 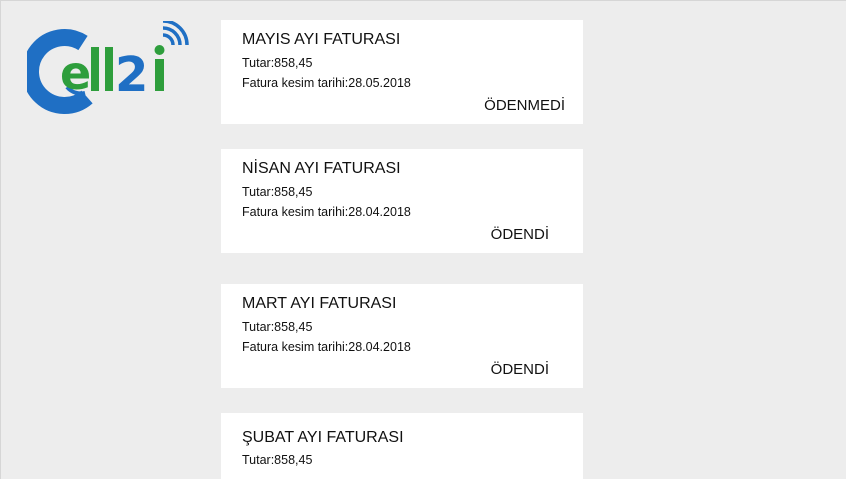 What do you see at coordinates (323, 437) in the screenshot?
I see `bill-title: ŞUBAT AYI FATURASI` at bounding box center [323, 437].